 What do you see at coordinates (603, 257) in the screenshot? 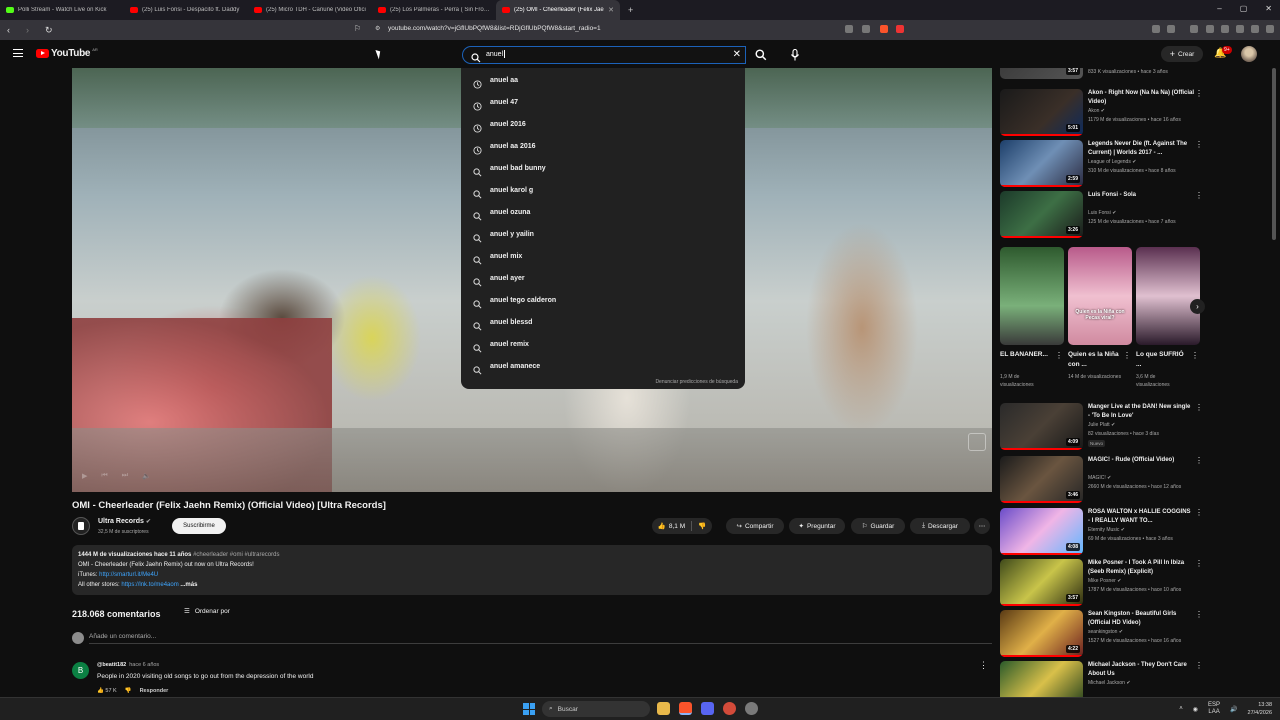
I see `suggestion-item: anuel mix` at bounding box center [603, 257].